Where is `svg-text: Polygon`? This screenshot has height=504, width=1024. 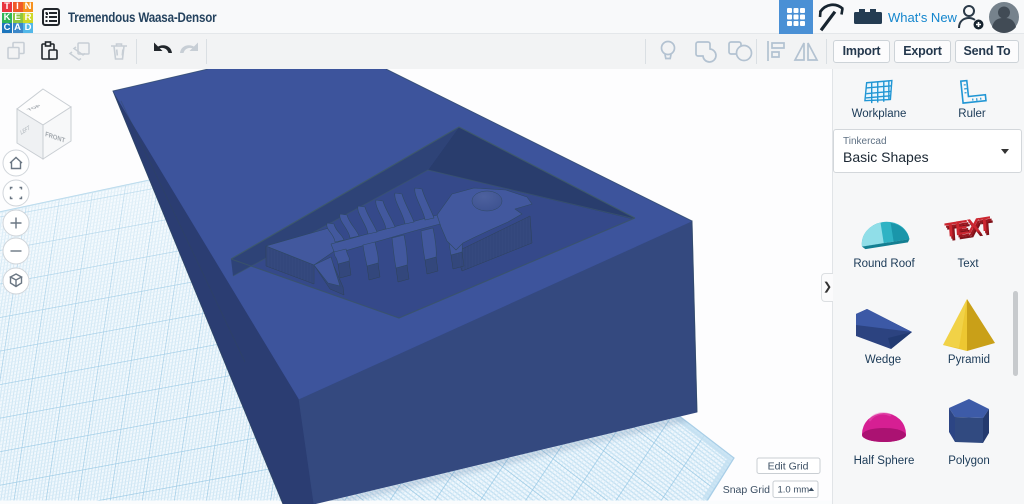
svg-text: Polygon is located at coordinates (969, 461).